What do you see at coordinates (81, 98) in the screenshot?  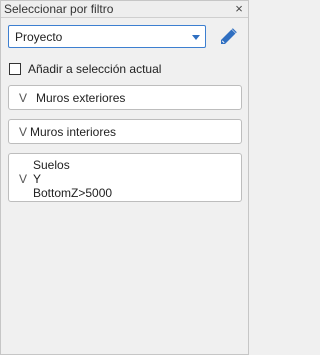 I see `filter-text: Muros exteriores` at bounding box center [81, 98].